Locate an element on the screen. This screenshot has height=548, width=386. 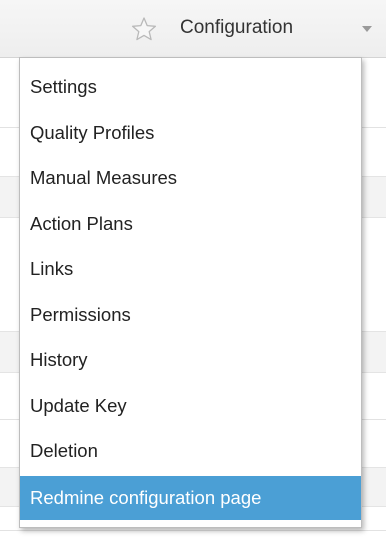
menu-item-update-key: Update Key is located at coordinates (190, 406).